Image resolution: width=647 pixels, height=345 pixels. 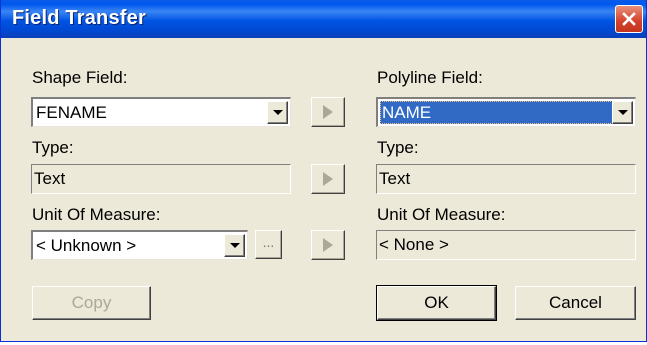 I want to click on close-icon, so click(x=629, y=19).